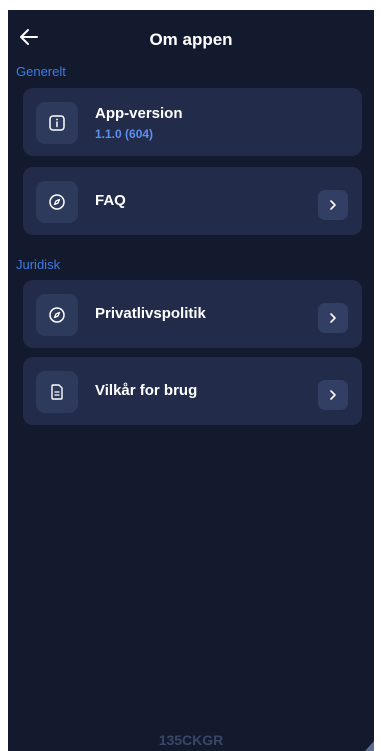 This screenshot has width=381, height=751. I want to click on app-version-card: App-version 1.1.0 (604), so click(192, 122).